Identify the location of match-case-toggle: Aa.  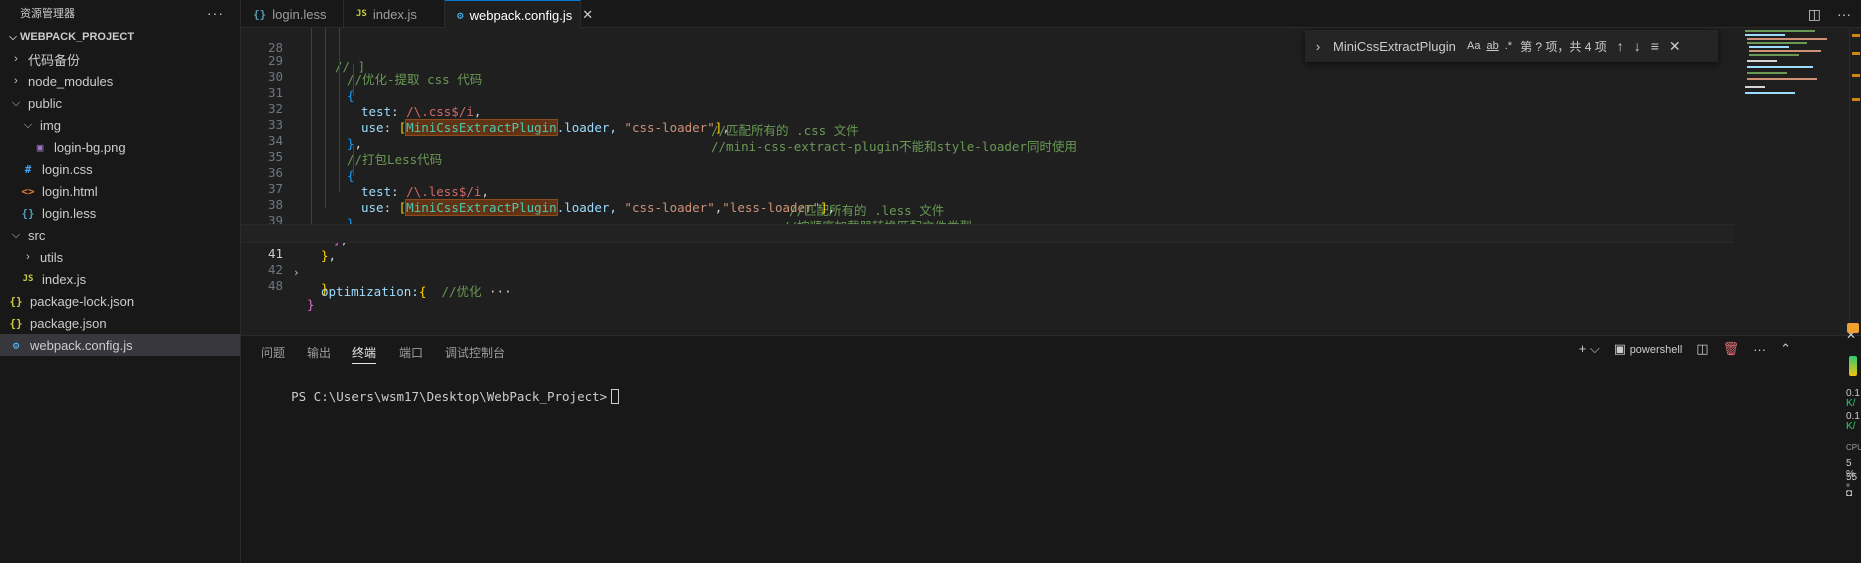
(1473, 46).